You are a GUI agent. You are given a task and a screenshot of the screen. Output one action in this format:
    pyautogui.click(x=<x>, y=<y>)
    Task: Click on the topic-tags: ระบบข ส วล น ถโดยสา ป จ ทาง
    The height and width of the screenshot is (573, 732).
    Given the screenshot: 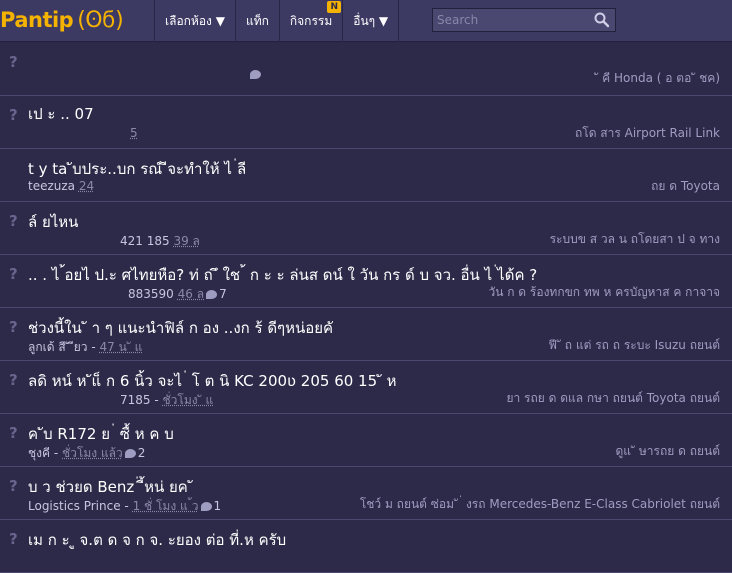 What is the action you would take?
    pyautogui.click(x=635, y=239)
    